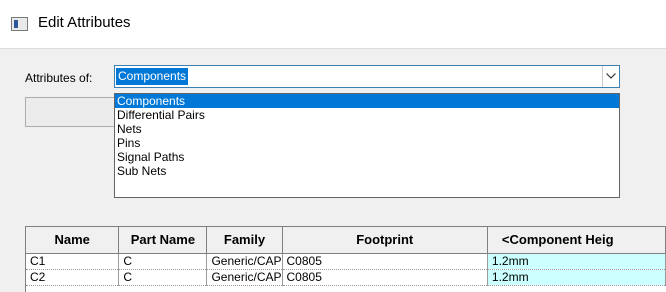  I want to click on table-row: C2 C Generic/CAP C0805 1.2mm, so click(346, 277).